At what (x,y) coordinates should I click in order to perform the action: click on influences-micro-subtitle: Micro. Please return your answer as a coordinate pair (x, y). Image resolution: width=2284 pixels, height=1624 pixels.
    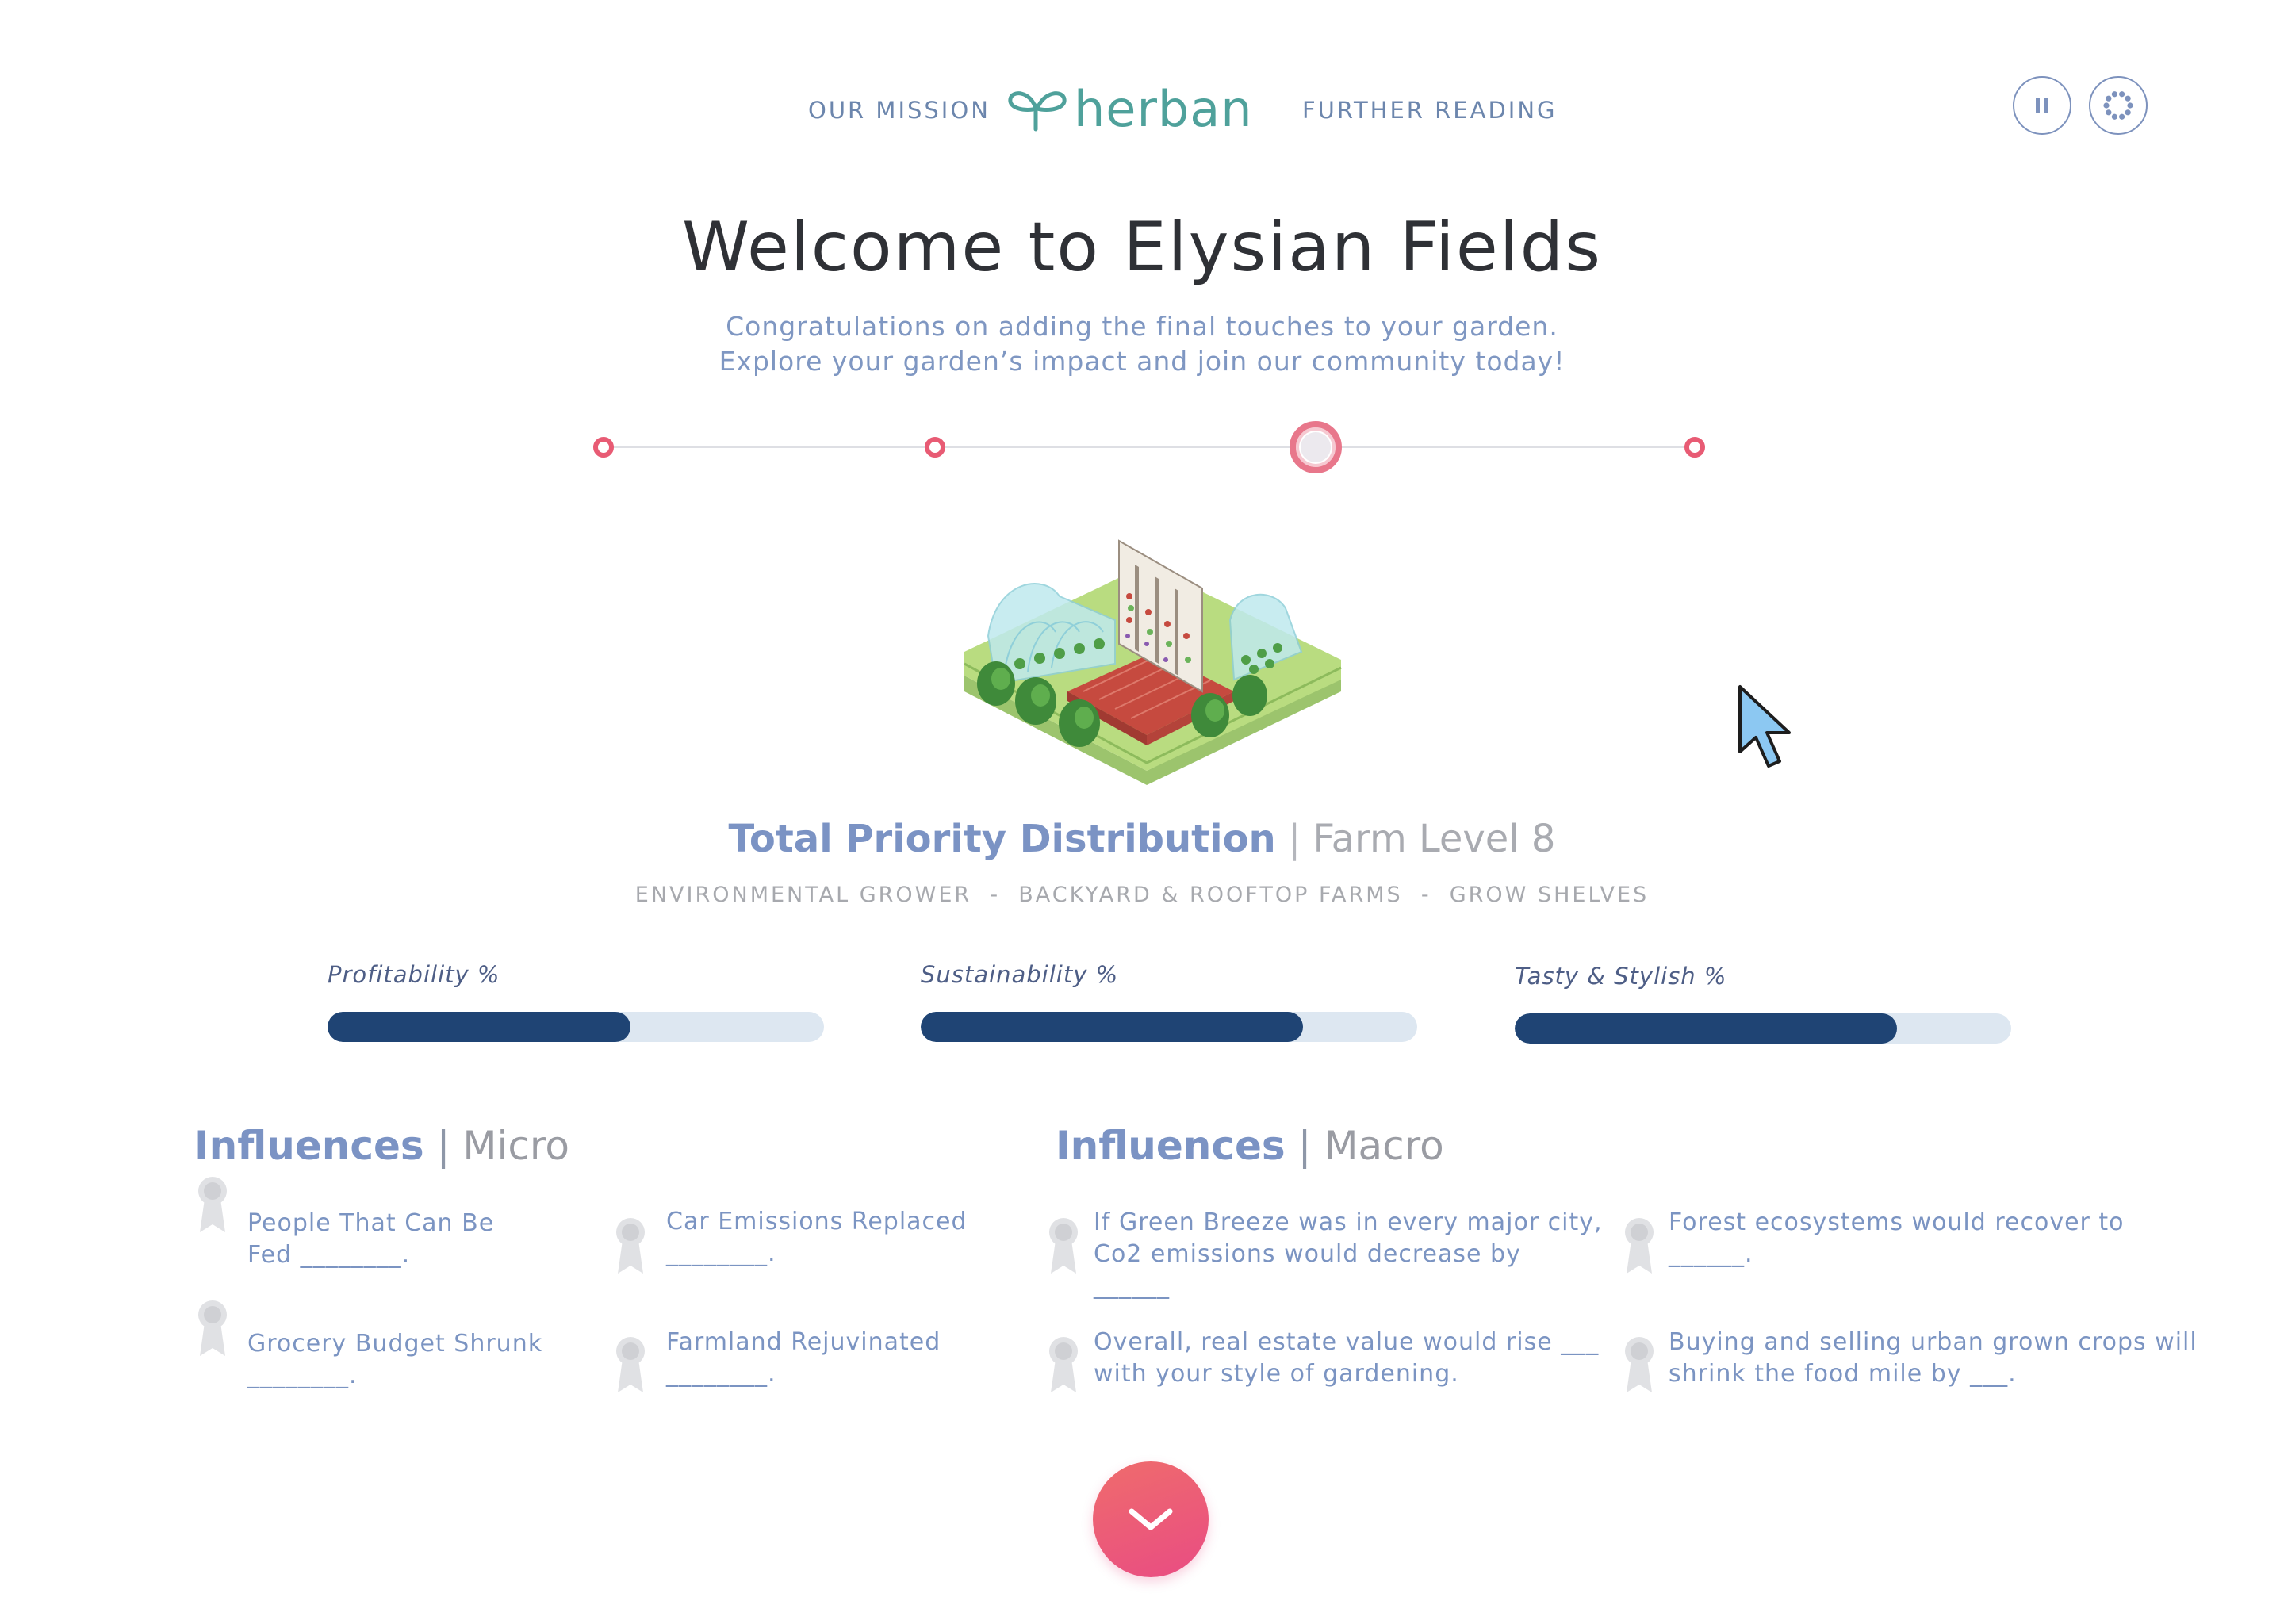
    Looking at the image, I should click on (515, 1146).